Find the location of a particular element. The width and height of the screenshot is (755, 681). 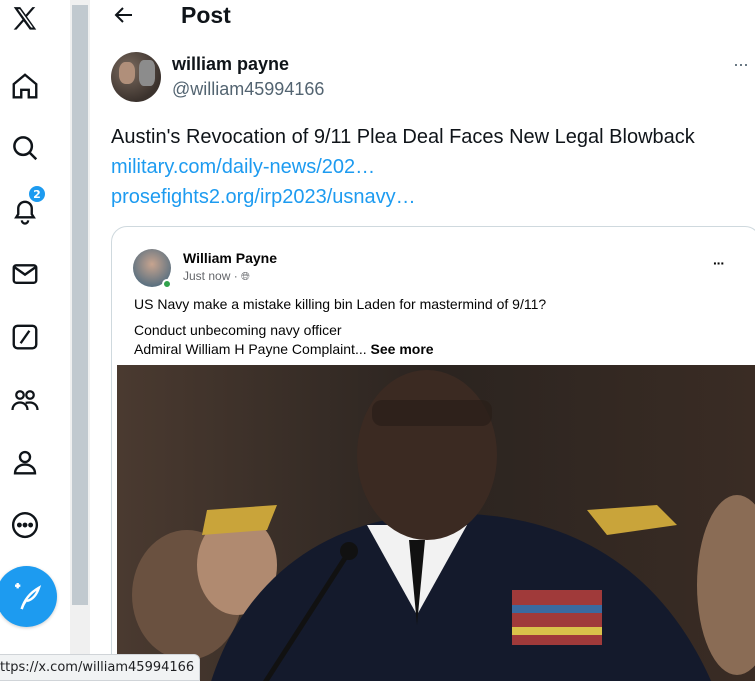

embed-author-name: William Payne is located at coordinates (230, 258).